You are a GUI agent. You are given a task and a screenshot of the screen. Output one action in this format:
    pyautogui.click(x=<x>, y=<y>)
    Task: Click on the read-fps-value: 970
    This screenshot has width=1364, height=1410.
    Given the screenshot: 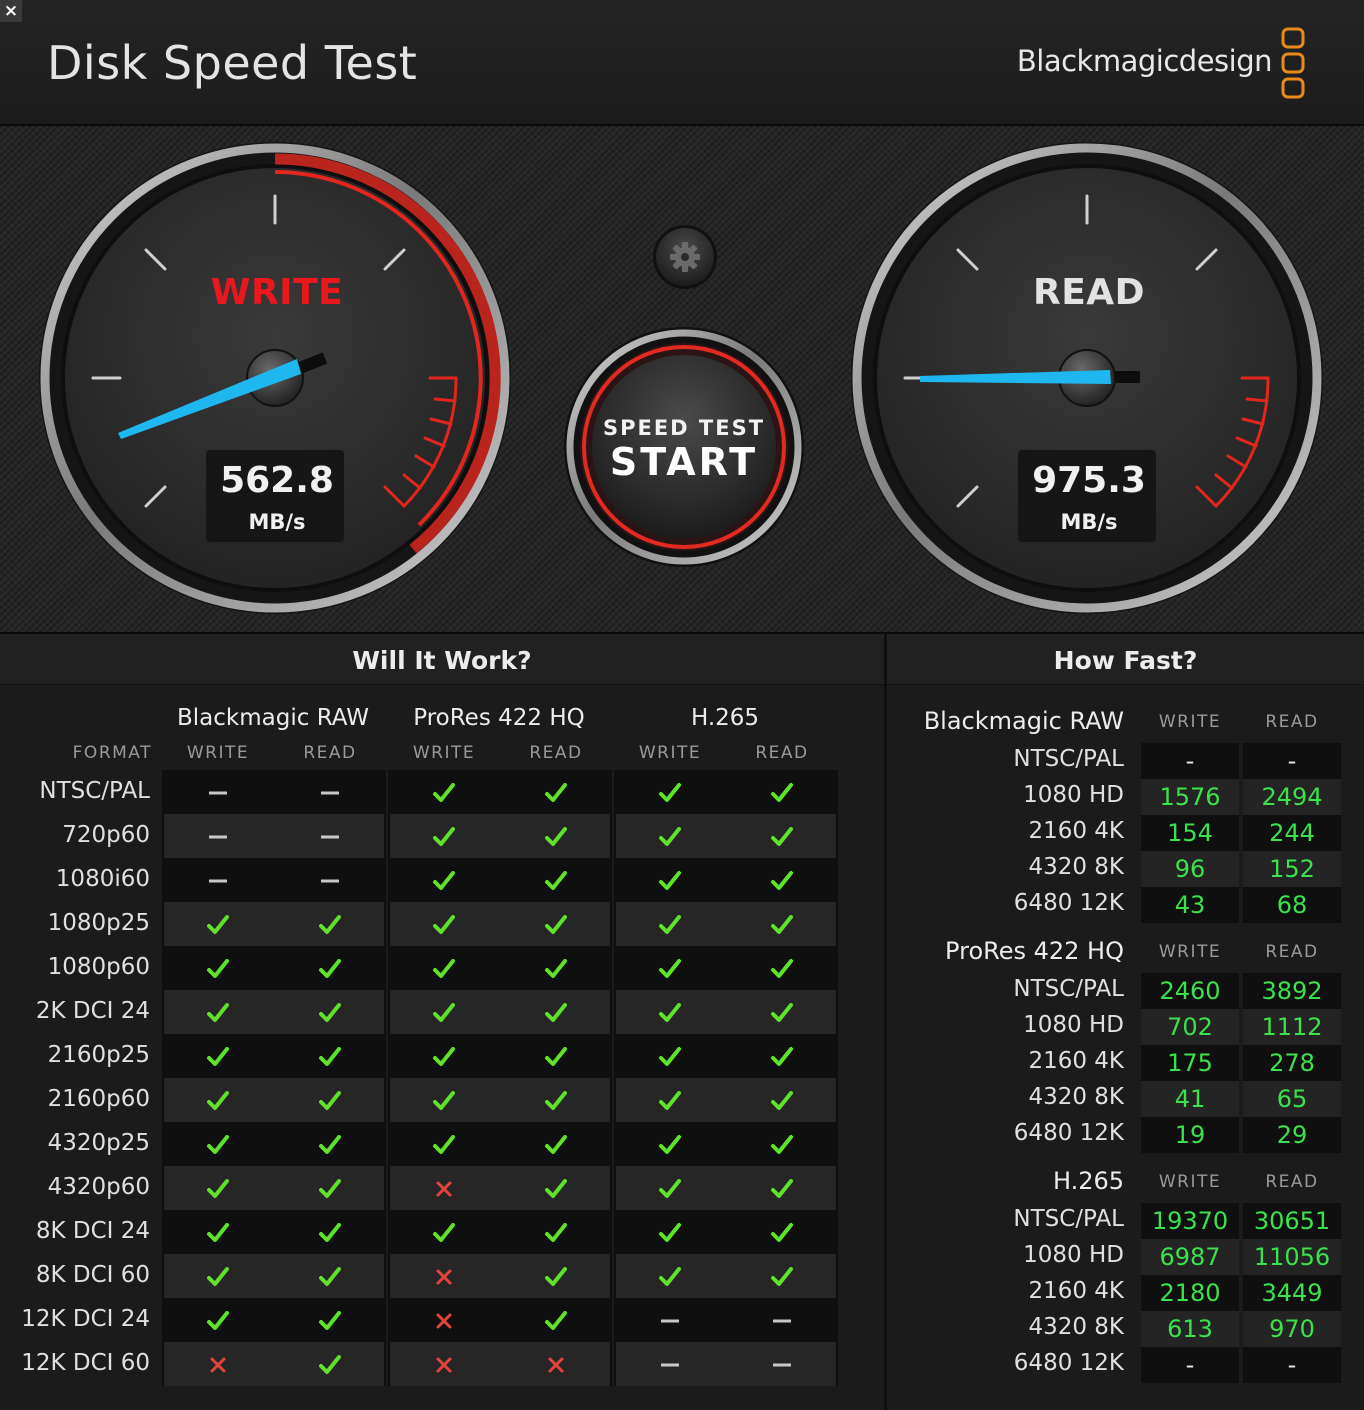 What is the action you would take?
    pyautogui.click(x=1292, y=1329)
    